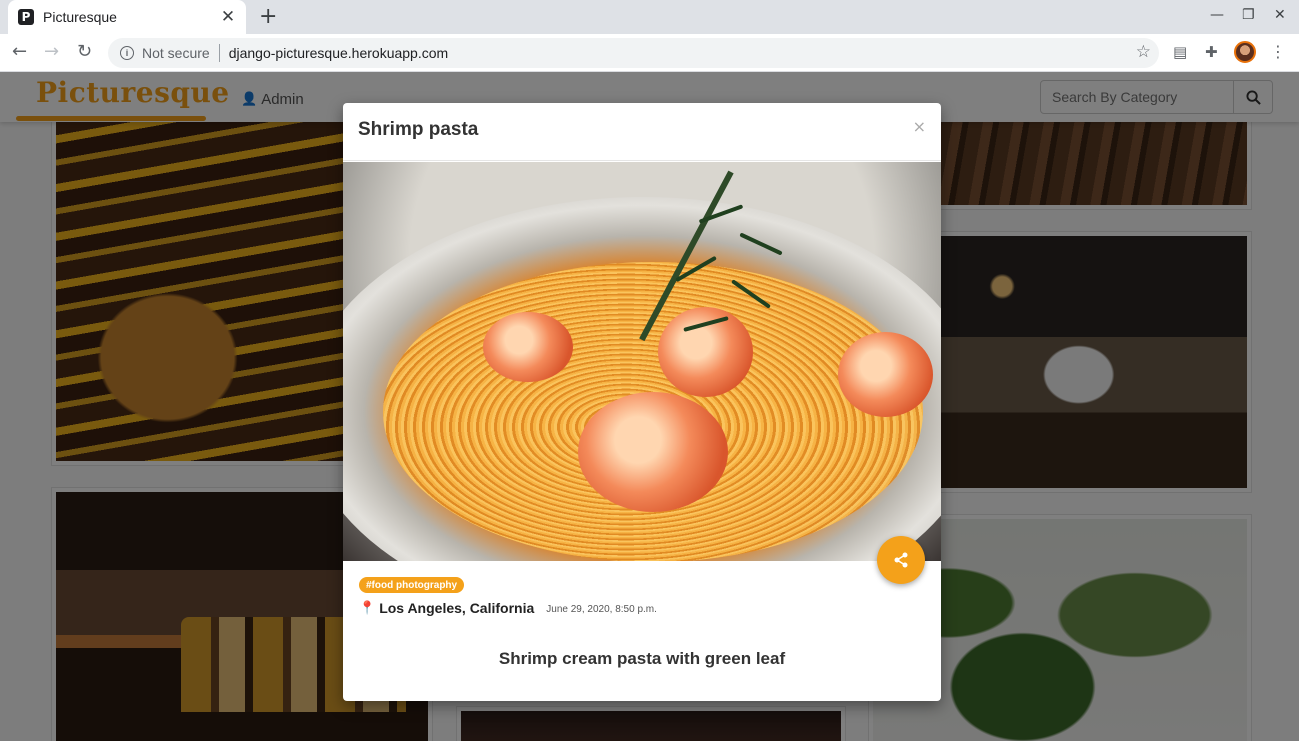 This screenshot has width=1299, height=741. Describe the element at coordinates (19, 51) in the screenshot. I see `back-arrow-icon: ←` at that location.